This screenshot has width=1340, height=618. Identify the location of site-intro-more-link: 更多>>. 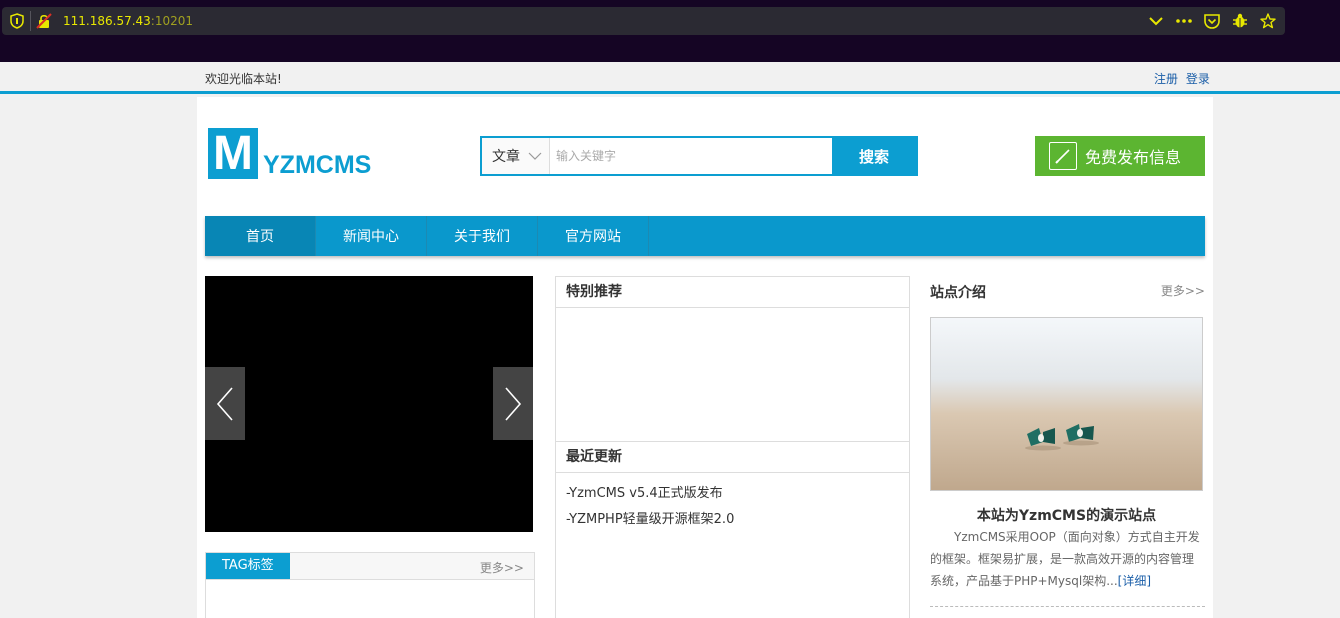
(1183, 290).